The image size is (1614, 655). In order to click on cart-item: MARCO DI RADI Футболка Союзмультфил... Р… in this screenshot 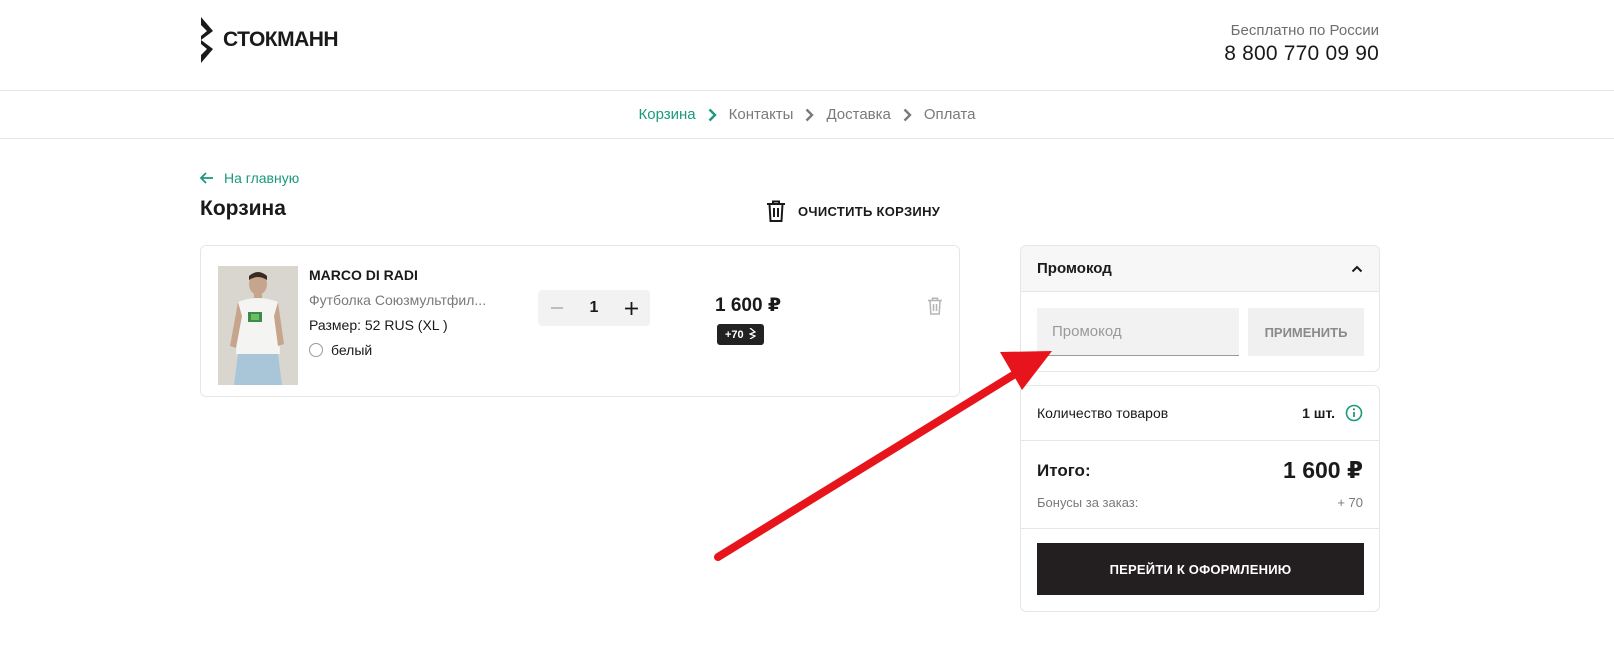, I will do `click(580, 321)`.